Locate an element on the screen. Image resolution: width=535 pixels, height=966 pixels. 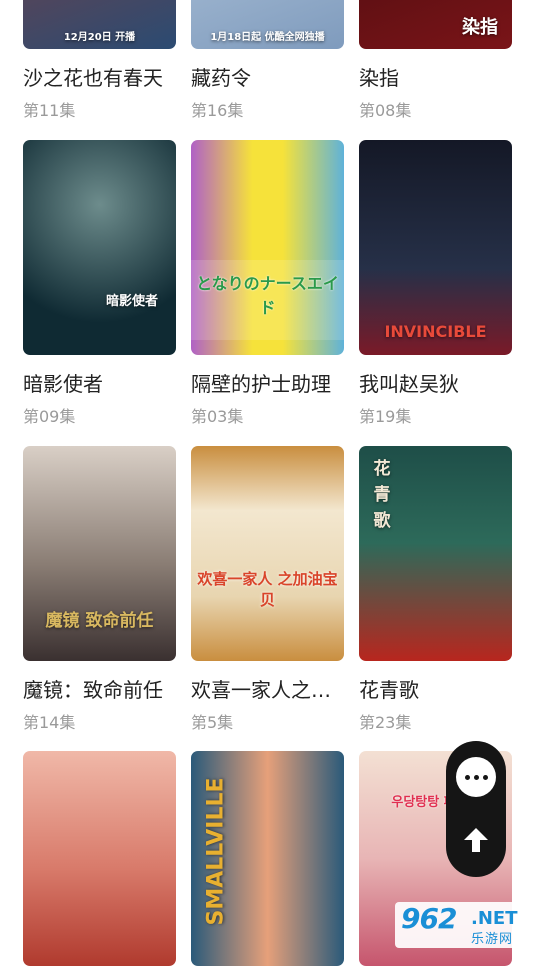
chat-button is located at coordinates (476, 777).